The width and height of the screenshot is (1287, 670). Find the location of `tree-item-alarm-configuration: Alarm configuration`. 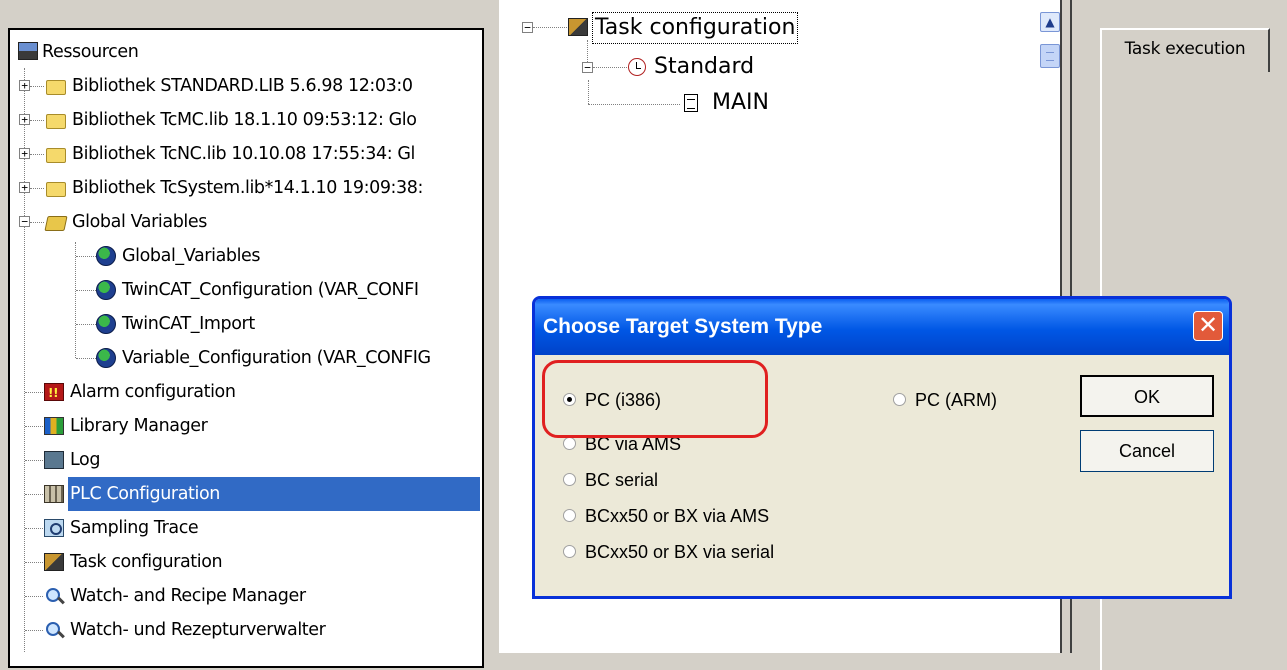

tree-item-alarm-configuration: Alarm configuration is located at coordinates (245, 392).